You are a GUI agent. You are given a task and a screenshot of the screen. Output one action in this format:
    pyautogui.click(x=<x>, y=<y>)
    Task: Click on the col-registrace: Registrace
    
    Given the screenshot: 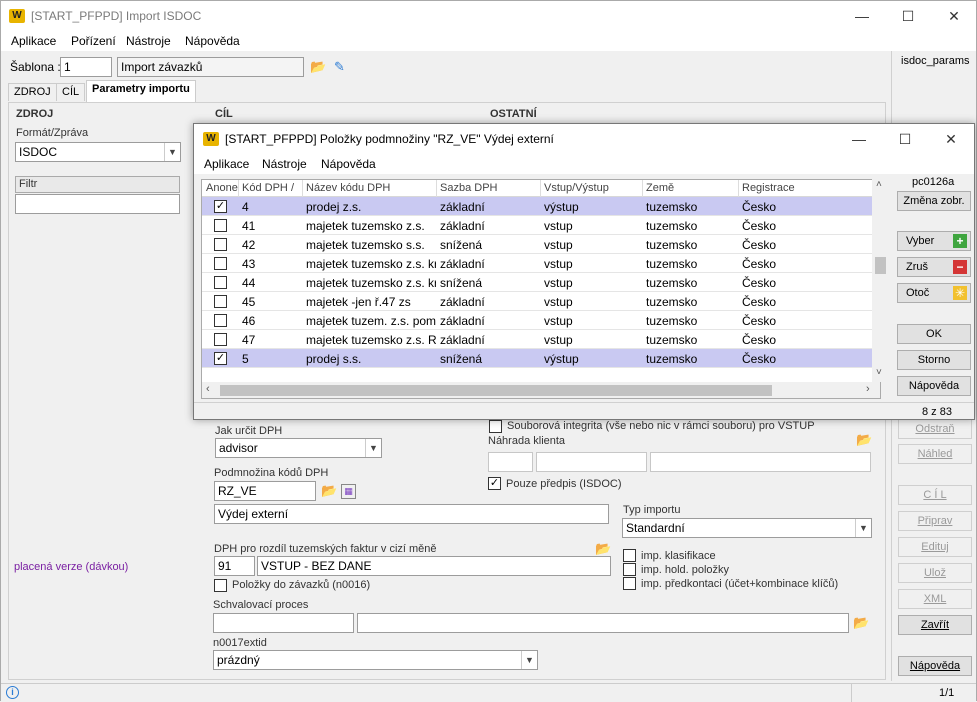 What is the action you would take?
    pyautogui.click(x=768, y=188)
    